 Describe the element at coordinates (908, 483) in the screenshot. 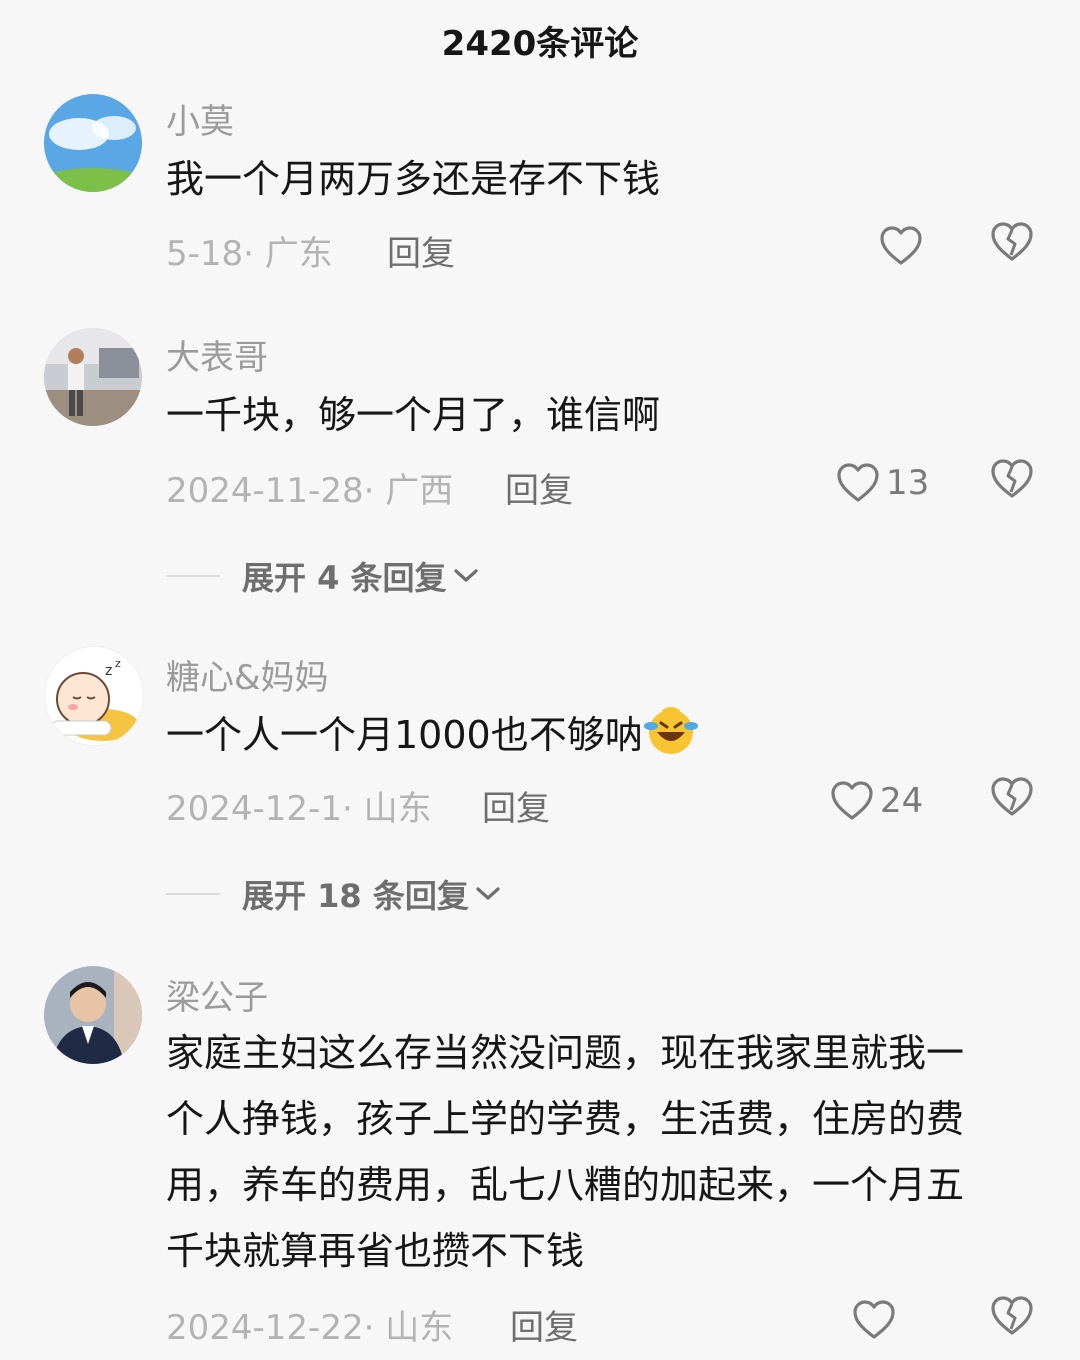

I see `like-count: 13` at that location.